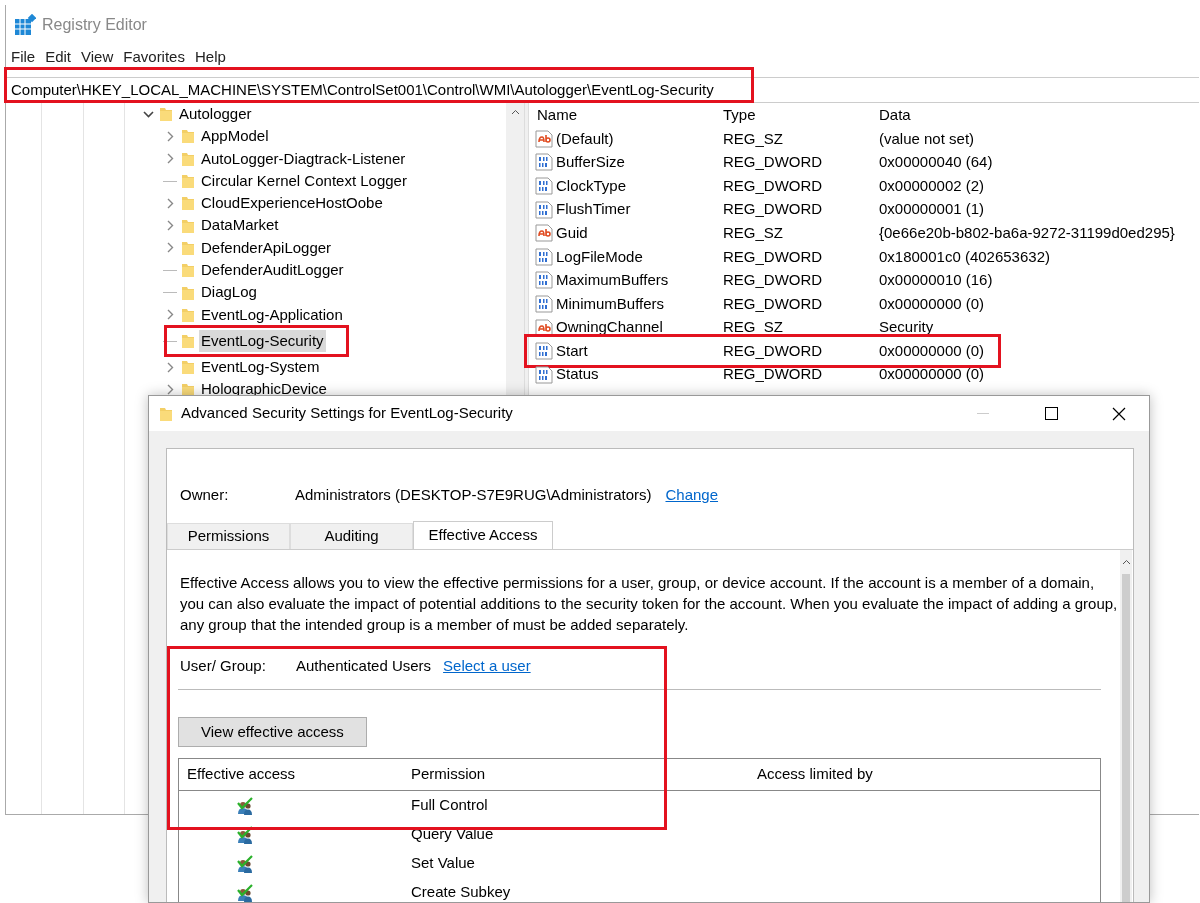  Describe the element at coordinates (292, 203) in the screenshot. I see `tree-item: CloudExperienceHostOobe` at that location.